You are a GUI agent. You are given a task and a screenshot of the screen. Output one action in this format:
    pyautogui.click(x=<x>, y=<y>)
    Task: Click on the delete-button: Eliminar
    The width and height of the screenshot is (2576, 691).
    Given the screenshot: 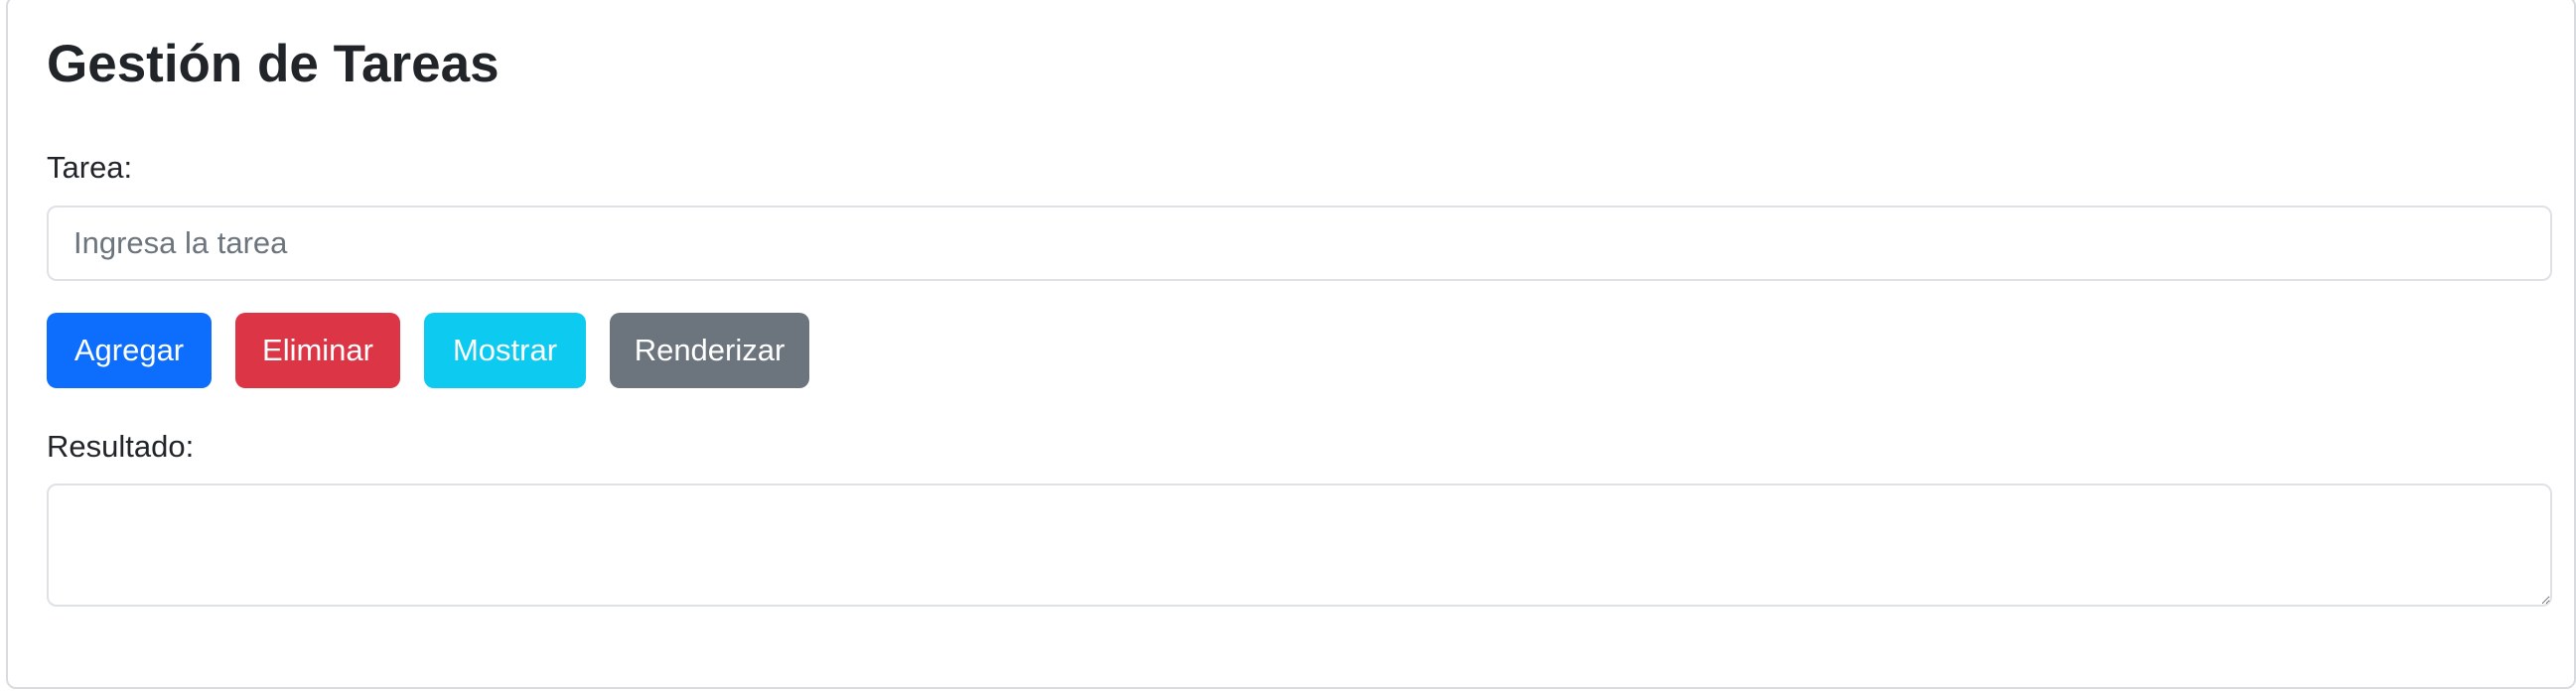 What is the action you would take?
    pyautogui.click(x=317, y=350)
    